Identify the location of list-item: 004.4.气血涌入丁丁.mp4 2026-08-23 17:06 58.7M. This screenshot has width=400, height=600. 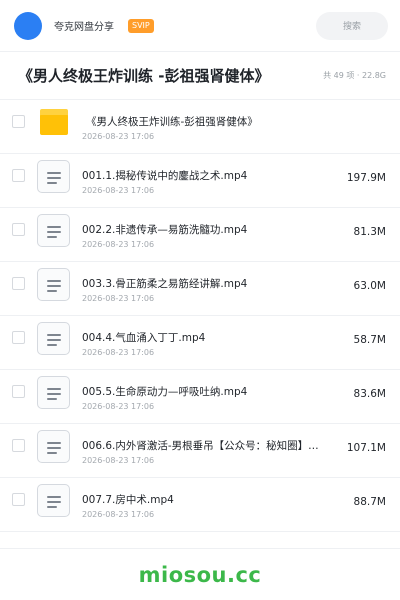
(200, 343).